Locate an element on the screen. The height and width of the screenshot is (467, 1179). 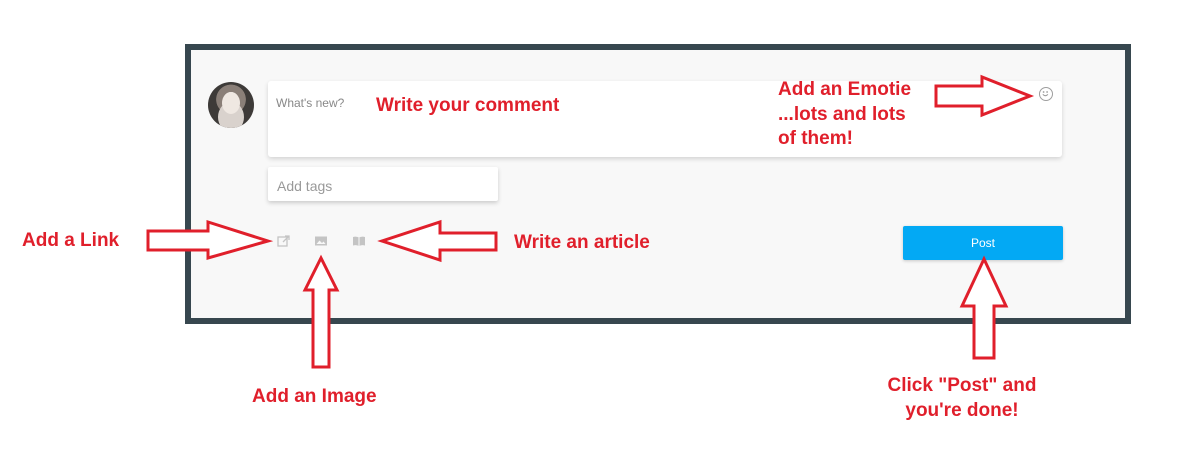
arrow-to-image is located at coordinates (321, 311).